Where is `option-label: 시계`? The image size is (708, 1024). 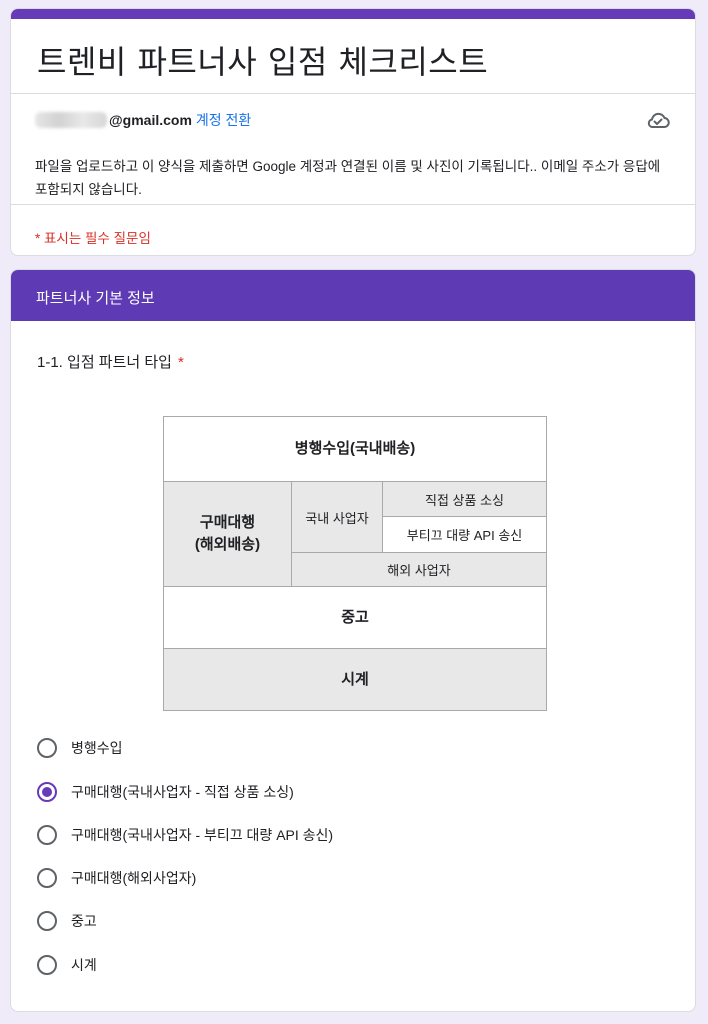 option-label: 시계 is located at coordinates (84, 965).